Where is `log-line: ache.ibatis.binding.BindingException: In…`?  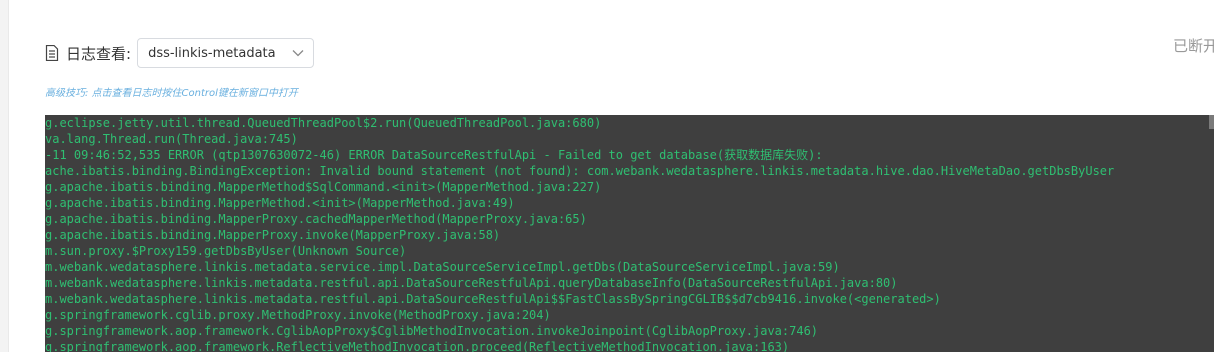 log-line: ache.ibatis.binding.BindingException: In… is located at coordinates (580, 171).